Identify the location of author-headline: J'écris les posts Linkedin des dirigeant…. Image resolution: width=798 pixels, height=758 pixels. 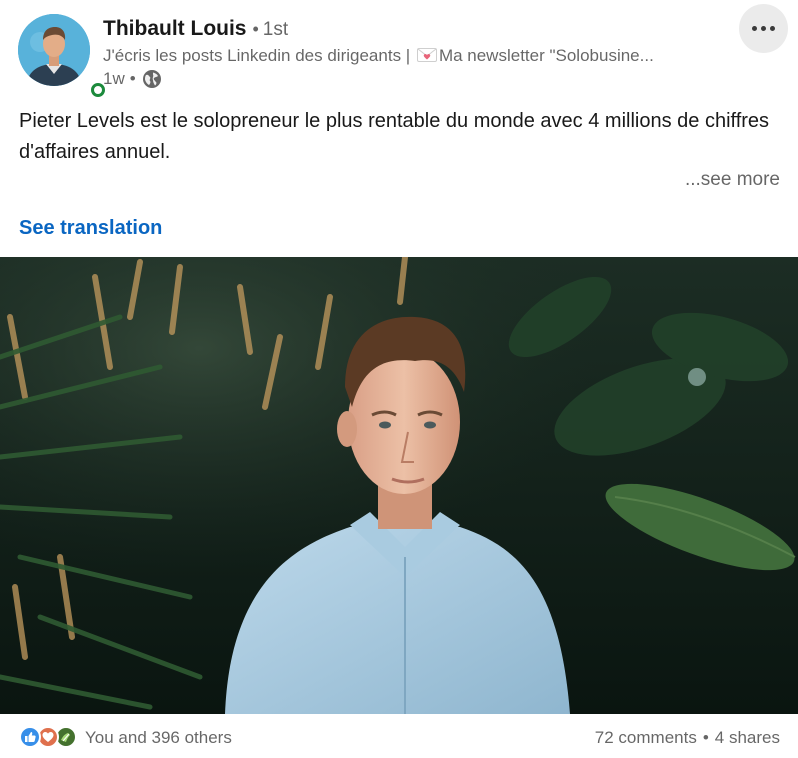
(413, 56).